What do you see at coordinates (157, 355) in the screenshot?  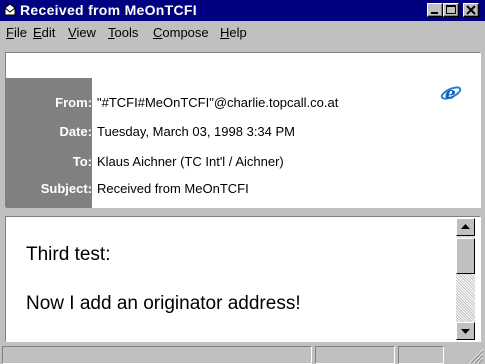 I see `status-cell-main` at bounding box center [157, 355].